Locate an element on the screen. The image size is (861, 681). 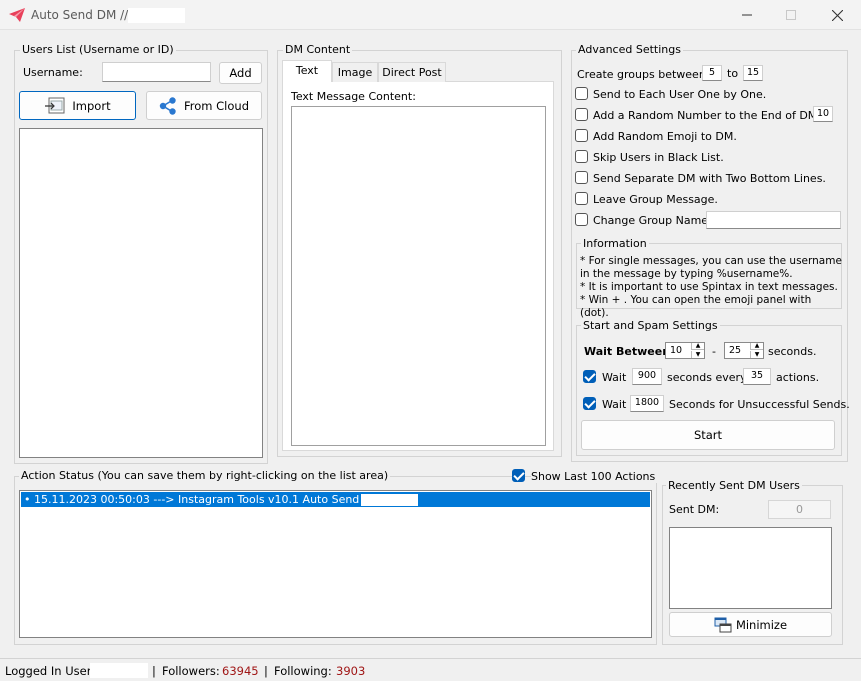
tab-text: Text is located at coordinates (307, 71).